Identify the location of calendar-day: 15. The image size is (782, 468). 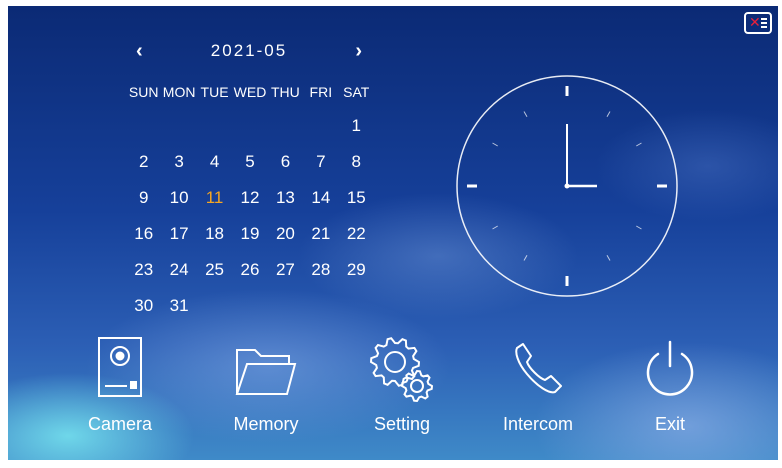
(356, 204).